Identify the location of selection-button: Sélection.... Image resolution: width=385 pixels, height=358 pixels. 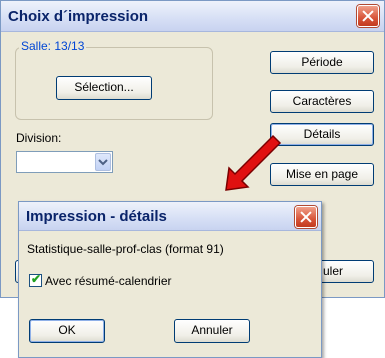
(104, 88).